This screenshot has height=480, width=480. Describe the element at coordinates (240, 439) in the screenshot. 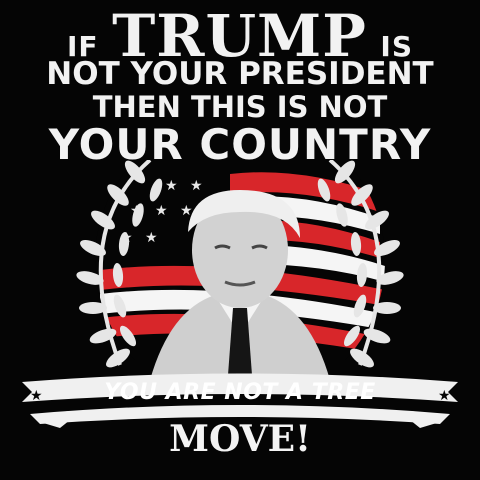

I see `footer-text: MOVE!` at that location.